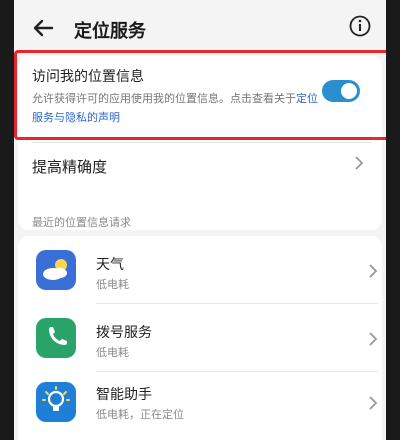 The image size is (400, 440). What do you see at coordinates (124, 395) in the screenshot?
I see `app-name: 智能助手` at bounding box center [124, 395].